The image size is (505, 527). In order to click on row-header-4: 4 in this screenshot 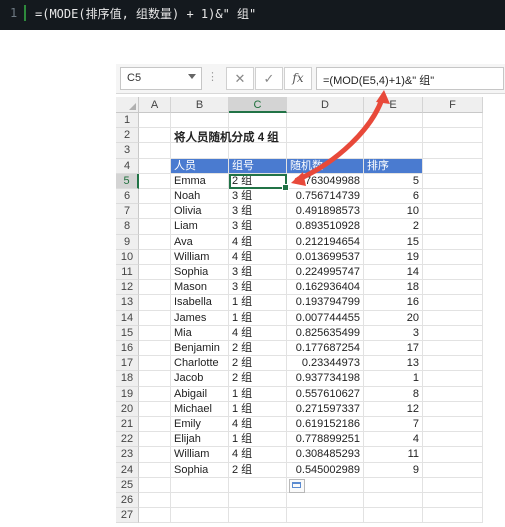, I will do `click(127, 166)`.